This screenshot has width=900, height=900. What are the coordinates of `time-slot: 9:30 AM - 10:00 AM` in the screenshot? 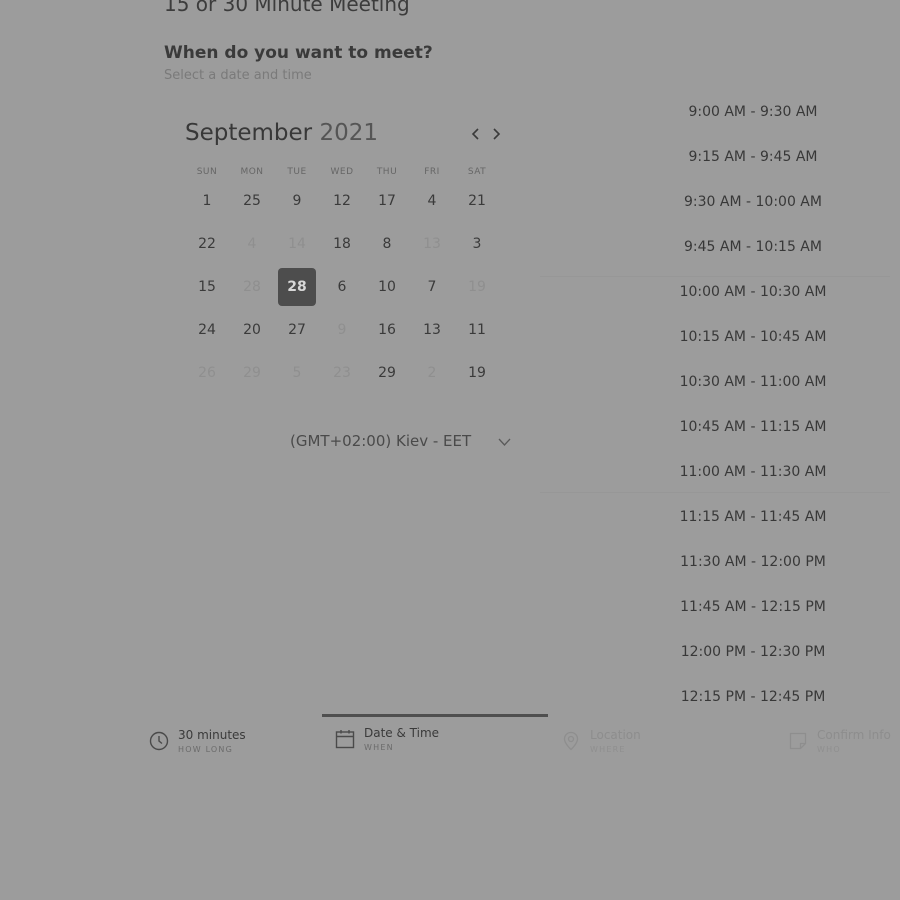 It's located at (753, 202).